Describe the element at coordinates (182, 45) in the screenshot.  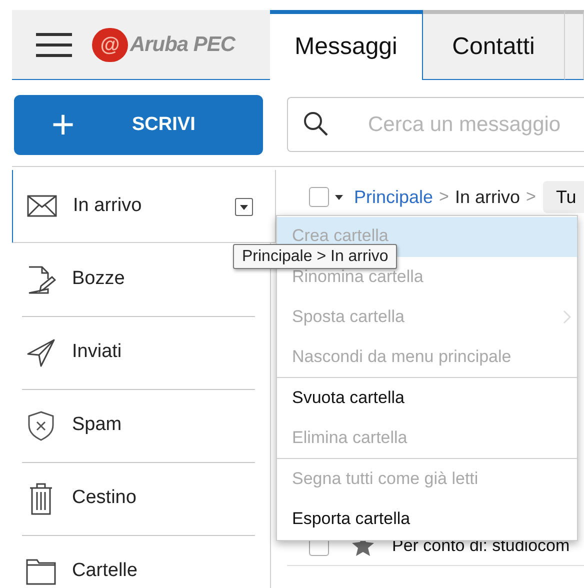
I see `logo-text: Aruba PEC` at that location.